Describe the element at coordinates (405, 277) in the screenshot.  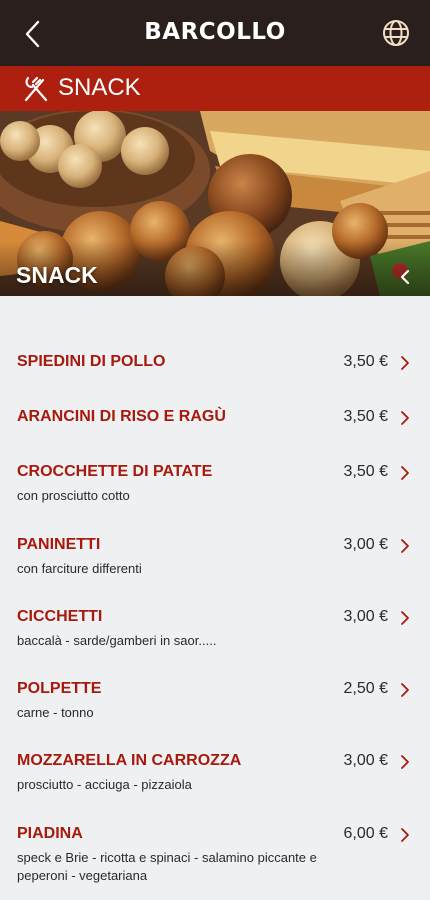
I see `chevron-left-icon` at that location.